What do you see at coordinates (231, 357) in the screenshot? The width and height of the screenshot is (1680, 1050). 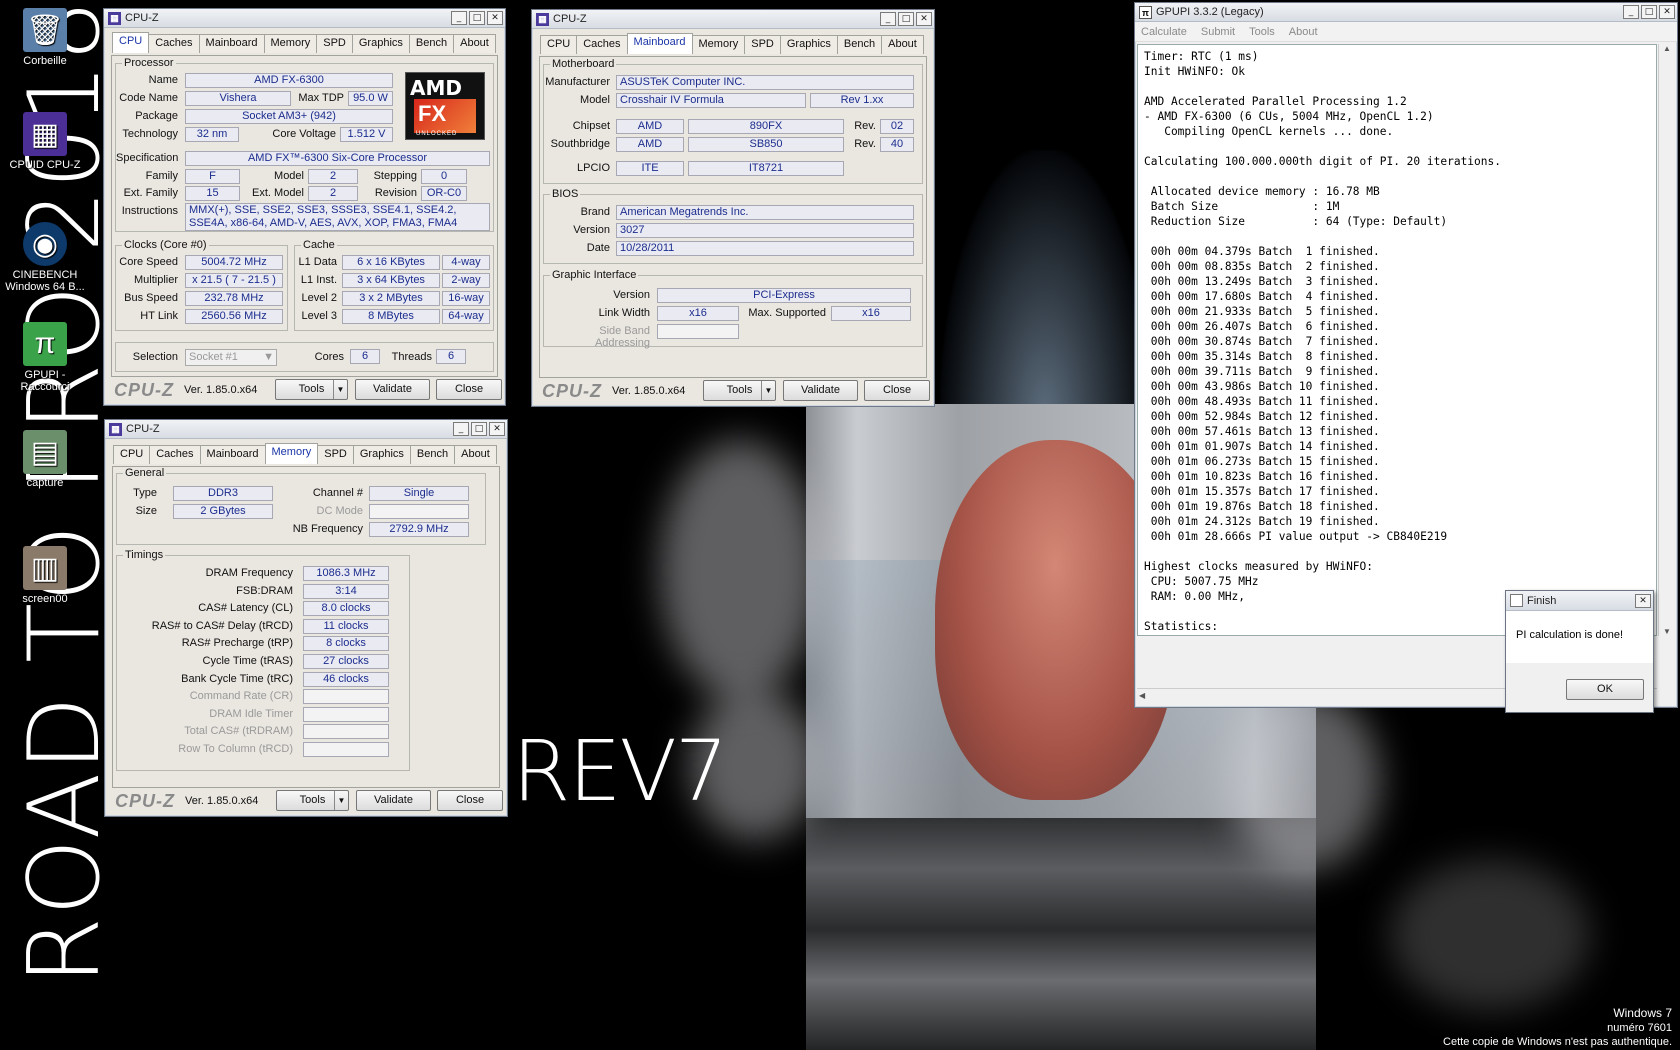 I see `socket-select: Socket #1 ▼` at bounding box center [231, 357].